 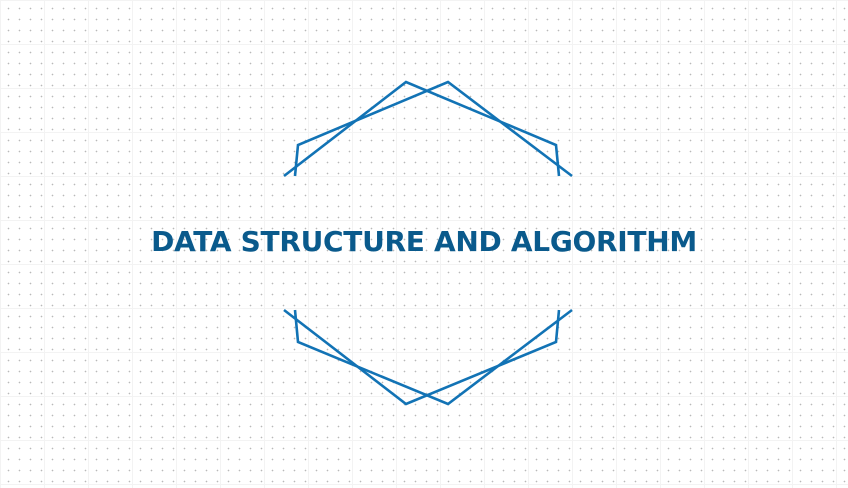 I want to click on top-chevron-left-line, so click(x=433, y=129).